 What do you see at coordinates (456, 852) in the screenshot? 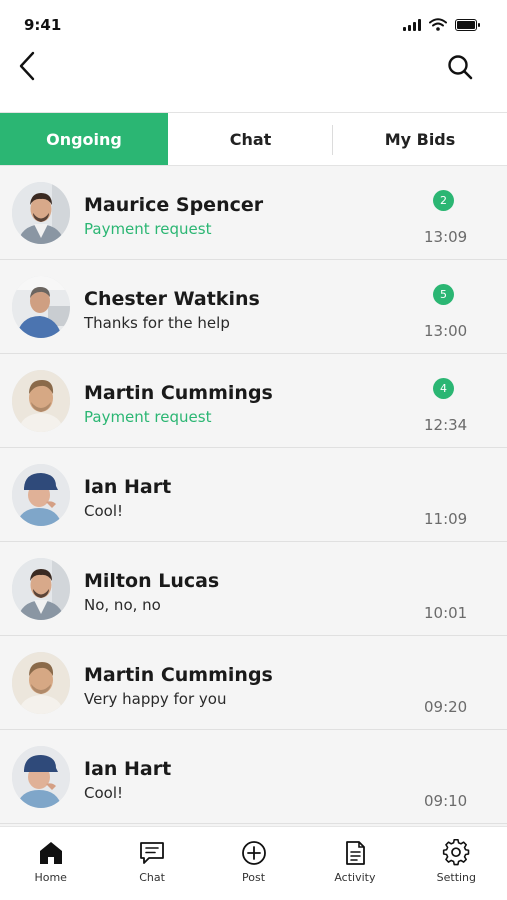
I see `gear-icon` at bounding box center [456, 852].